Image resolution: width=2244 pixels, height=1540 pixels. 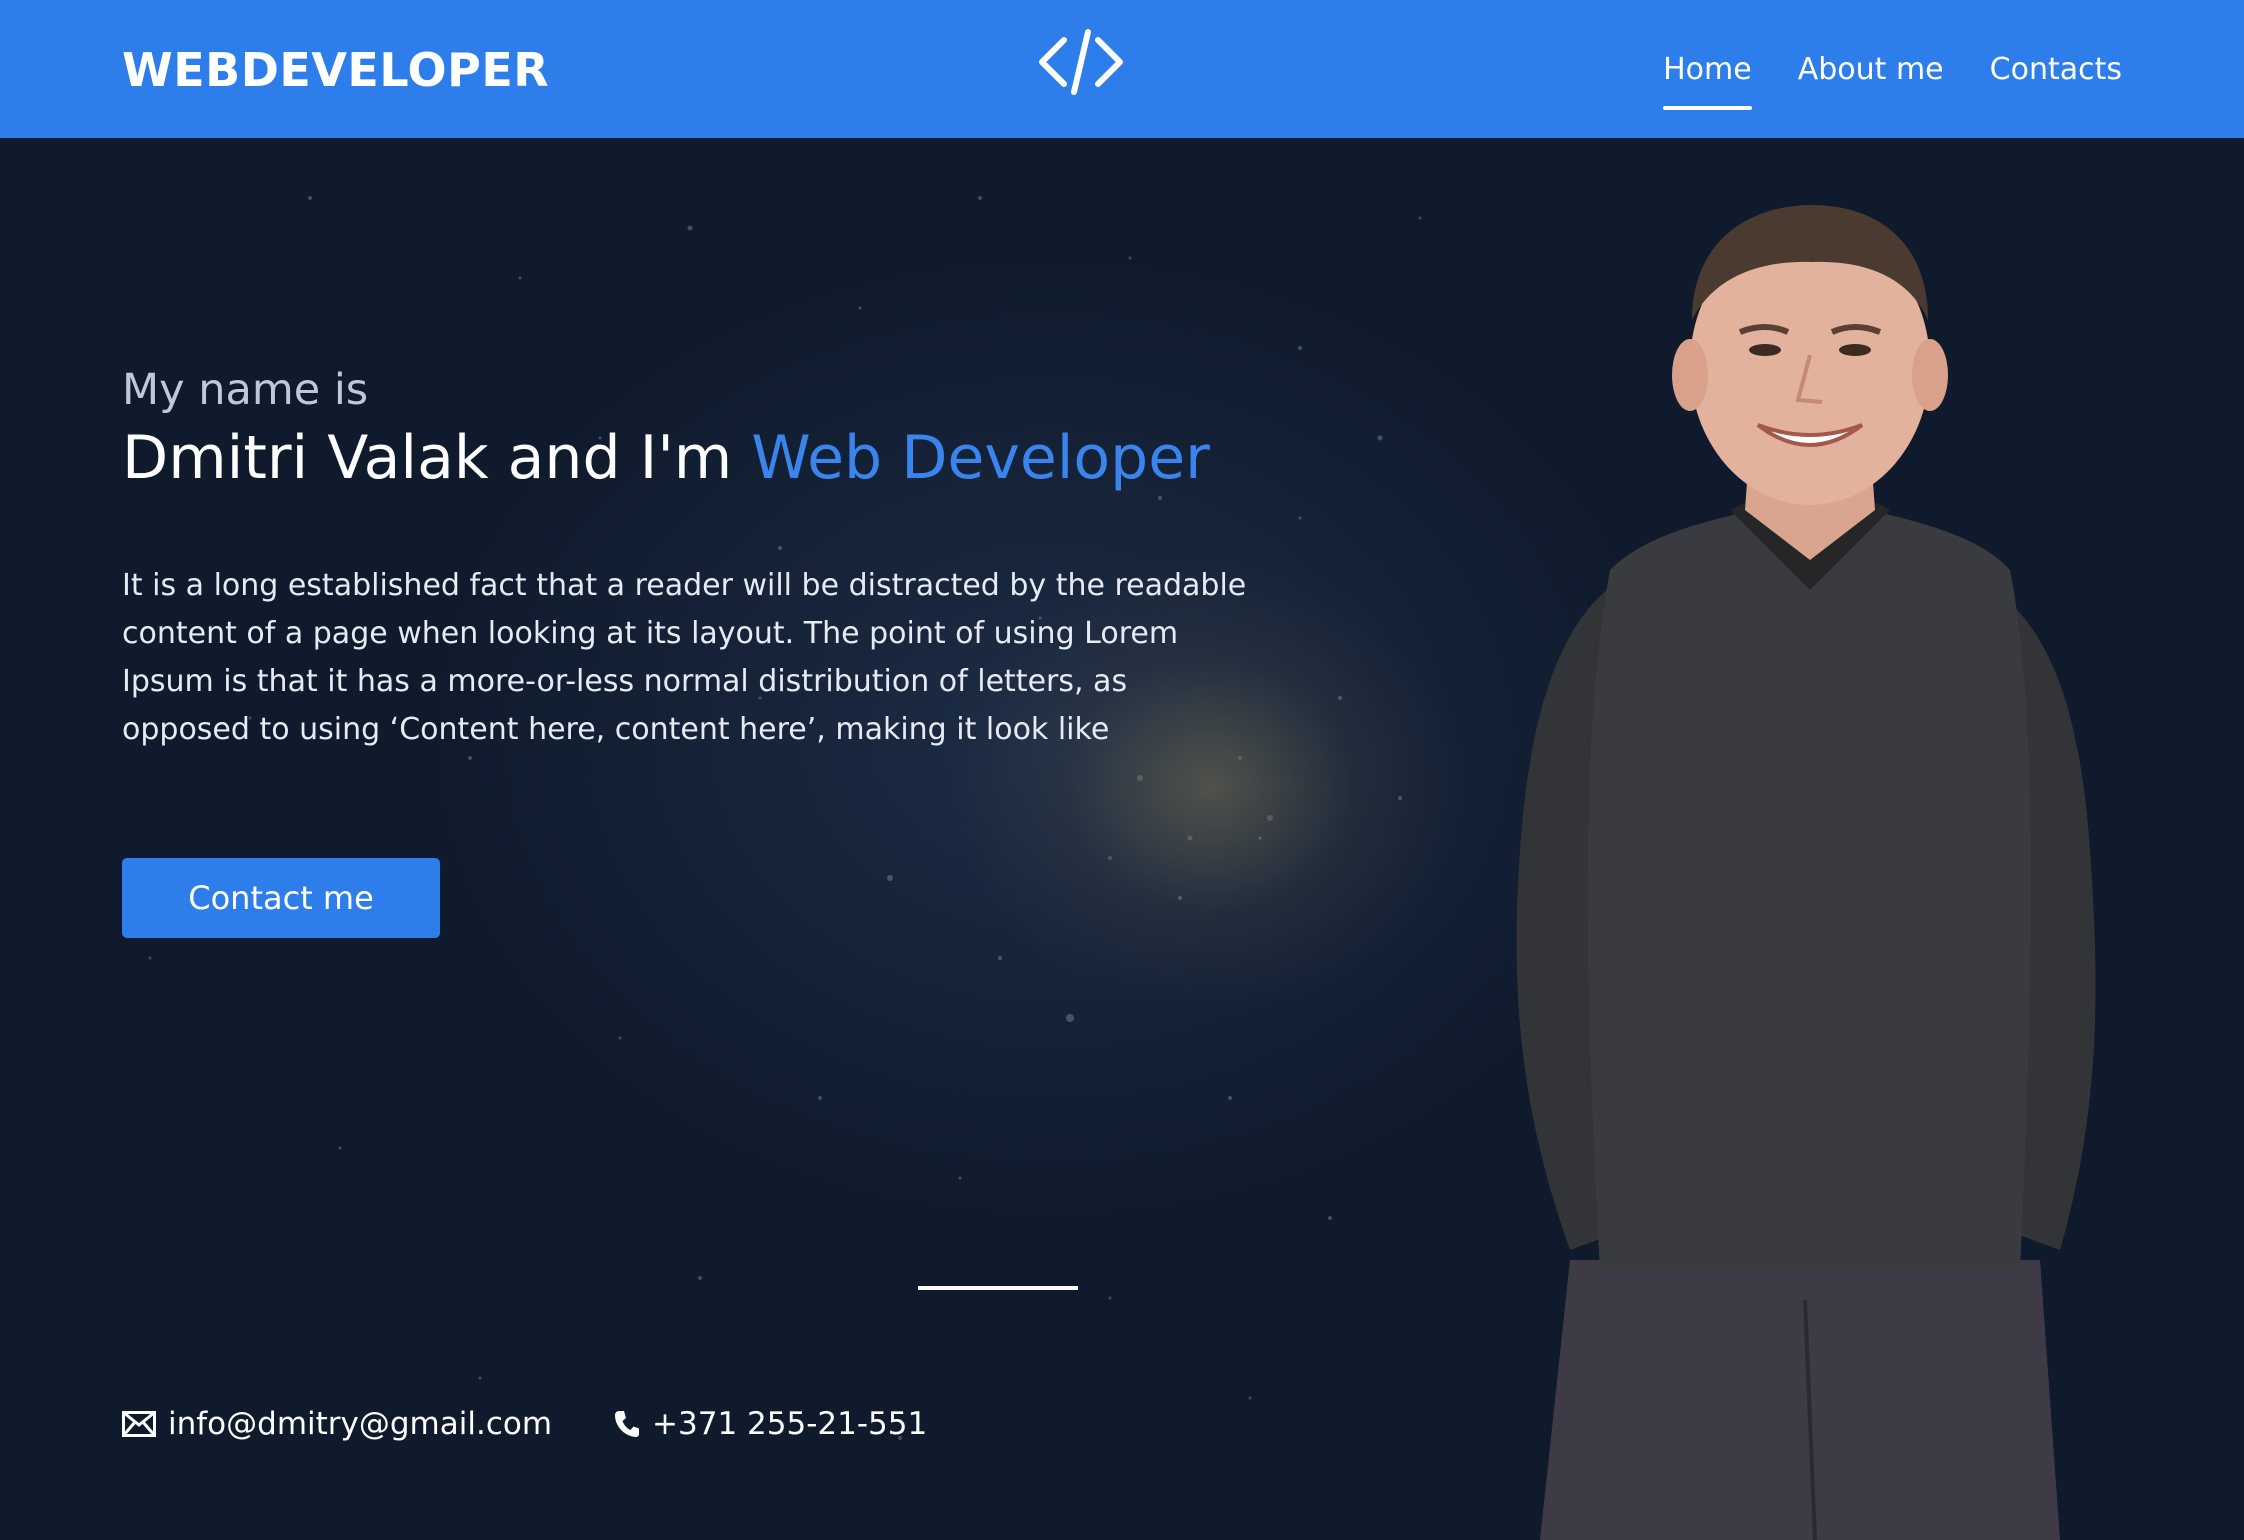 What do you see at coordinates (1081, 62) in the screenshot?
I see `code-brackets-icon` at bounding box center [1081, 62].